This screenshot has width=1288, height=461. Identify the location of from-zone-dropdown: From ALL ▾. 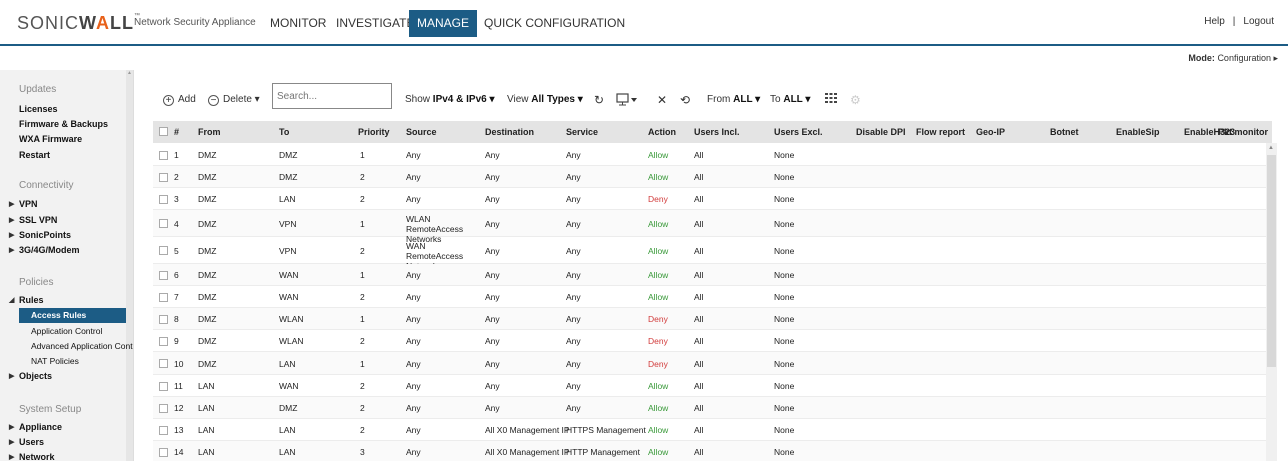
(733, 100).